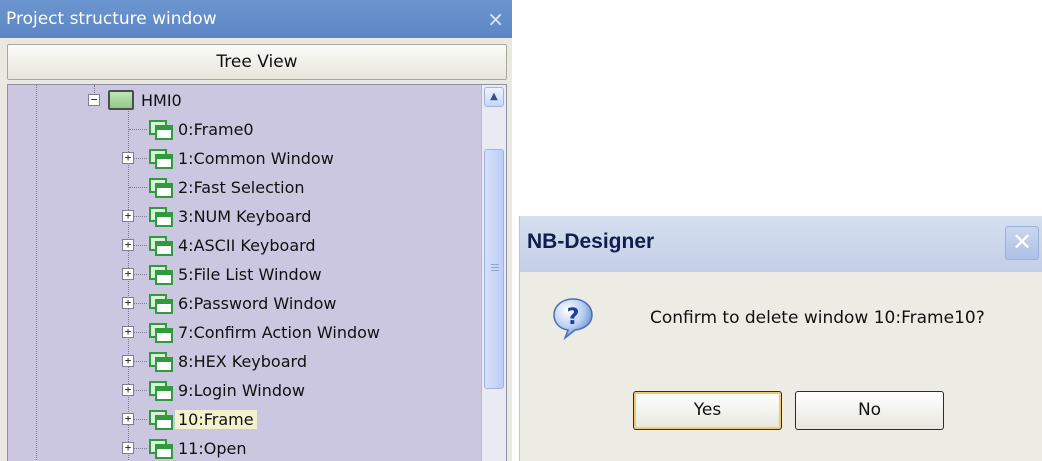  I want to click on tree-item: 1:Common Window, so click(241, 158).